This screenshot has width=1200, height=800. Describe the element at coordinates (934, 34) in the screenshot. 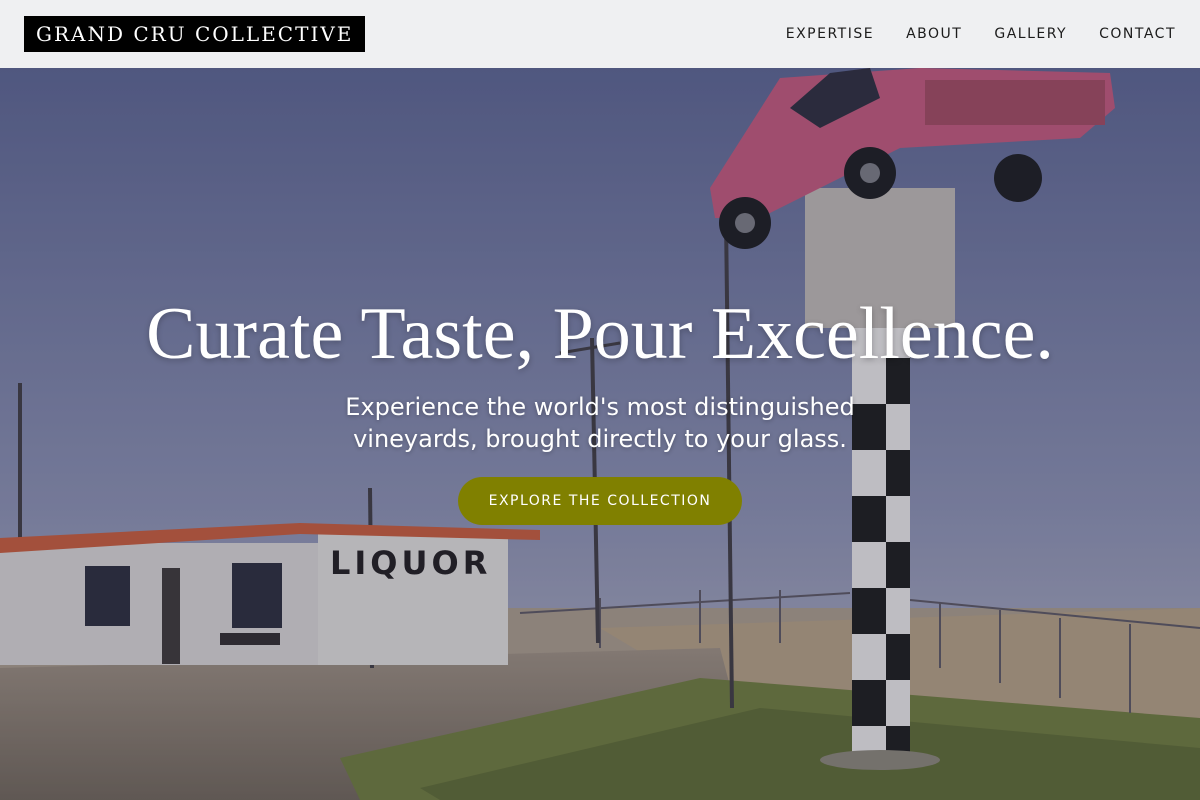

I see `nav-link-about: ABOUT` at that location.